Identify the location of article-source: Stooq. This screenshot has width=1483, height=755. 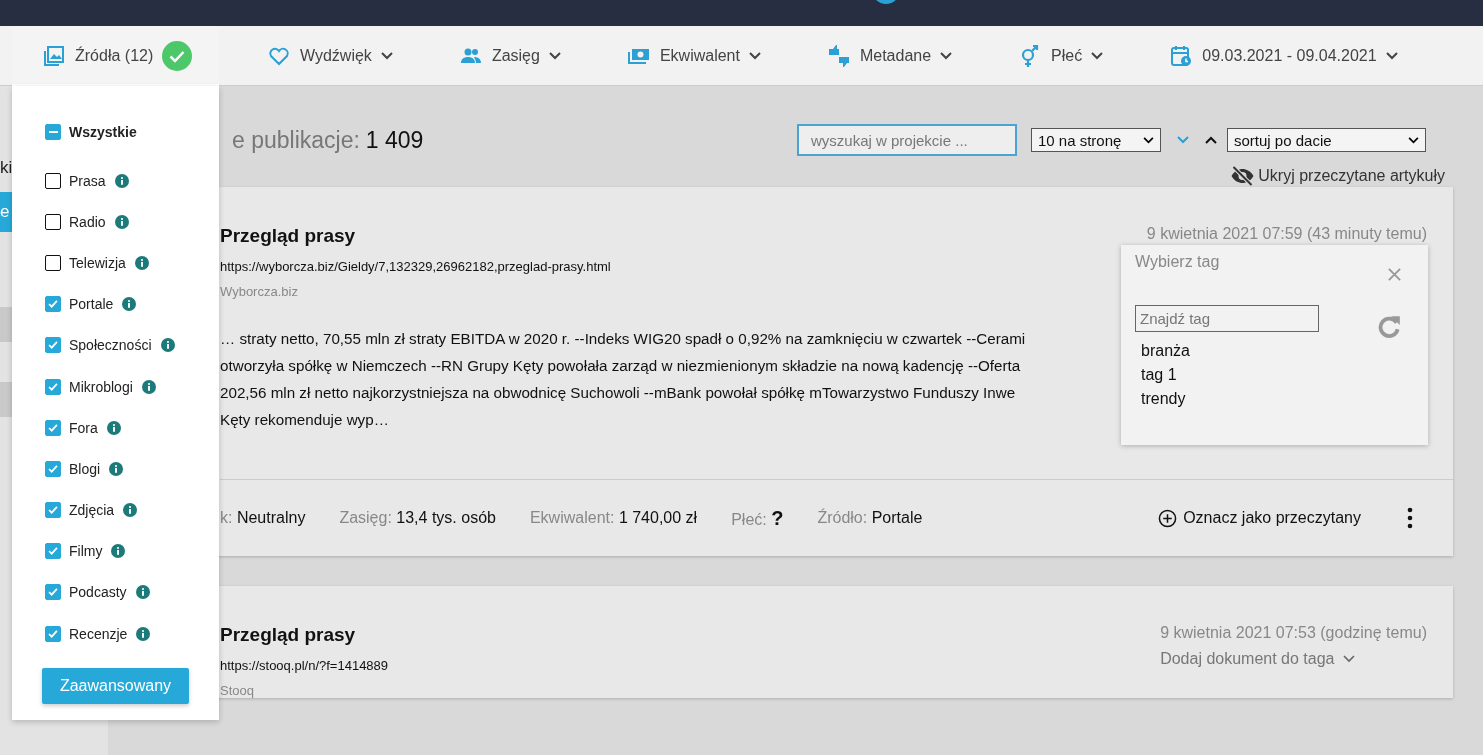
(237, 690).